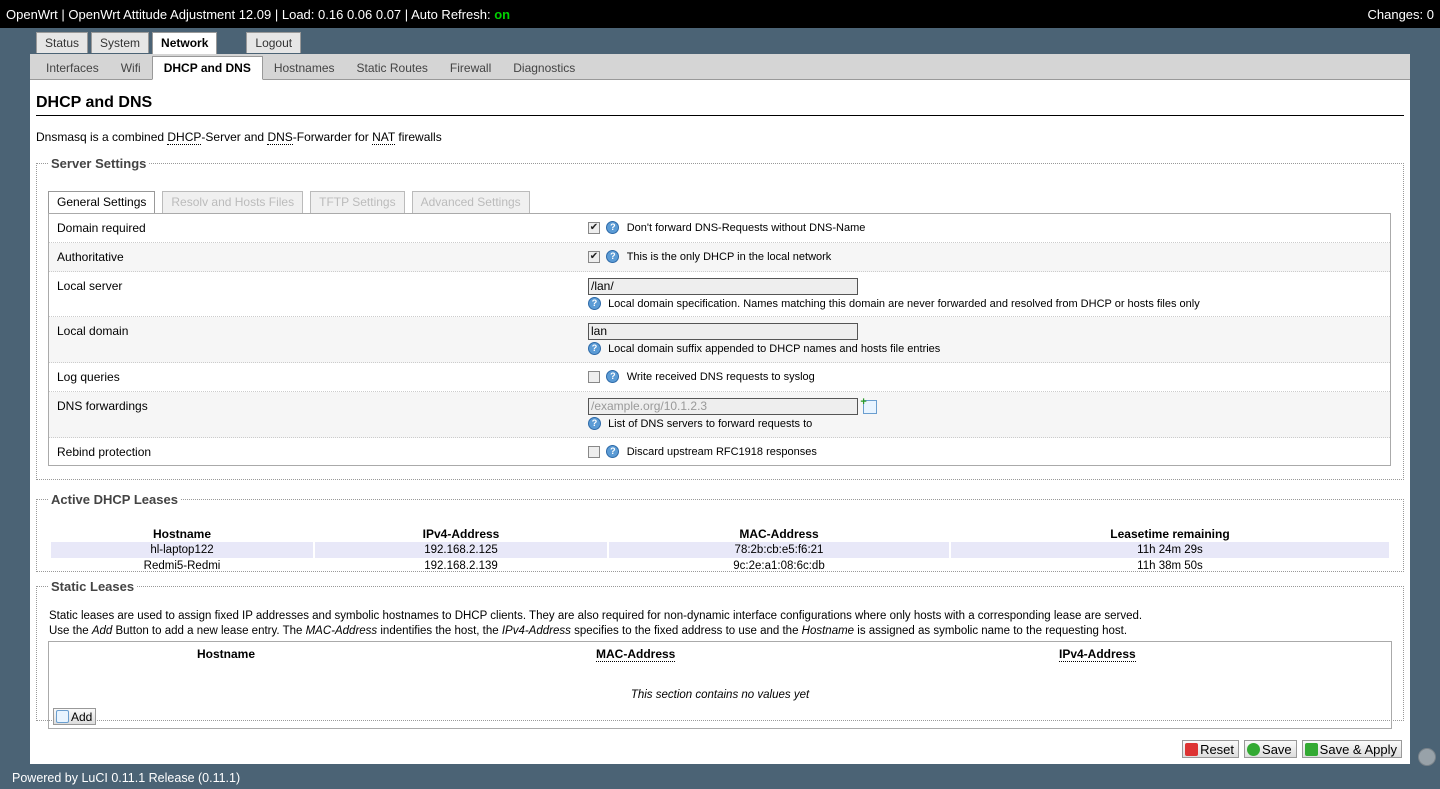 This screenshot has width=1440, height=789. What do you see at coordinates (102, 202) in the screenshot?
I see `tab-general-settings: General Settings` at bounding box center [102, 202].